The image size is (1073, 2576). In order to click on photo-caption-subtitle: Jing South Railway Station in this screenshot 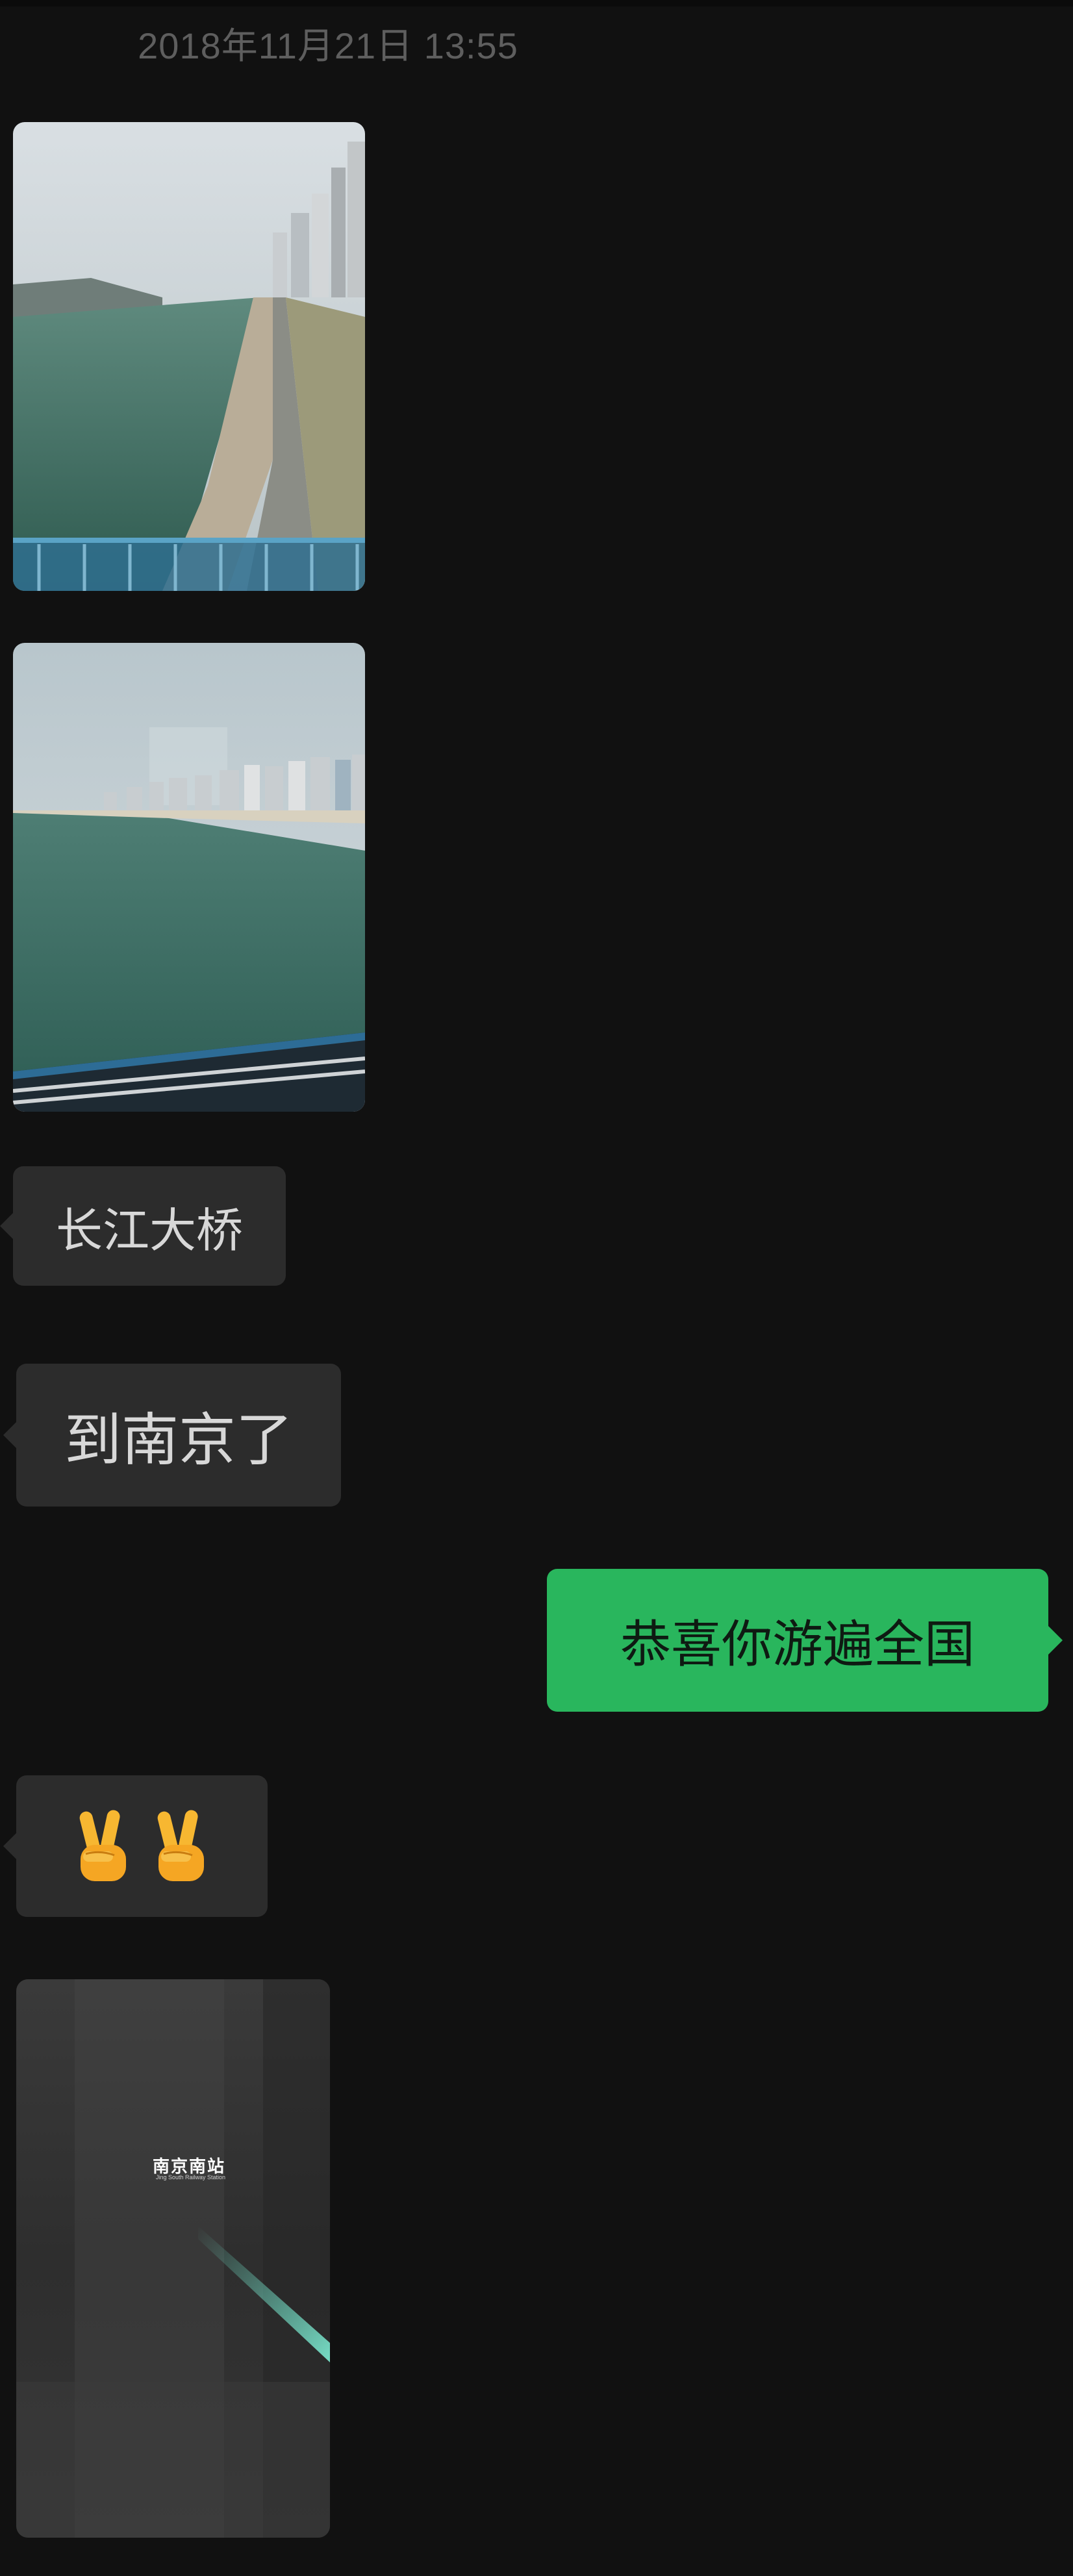, I will do `click(191, 2177)`.